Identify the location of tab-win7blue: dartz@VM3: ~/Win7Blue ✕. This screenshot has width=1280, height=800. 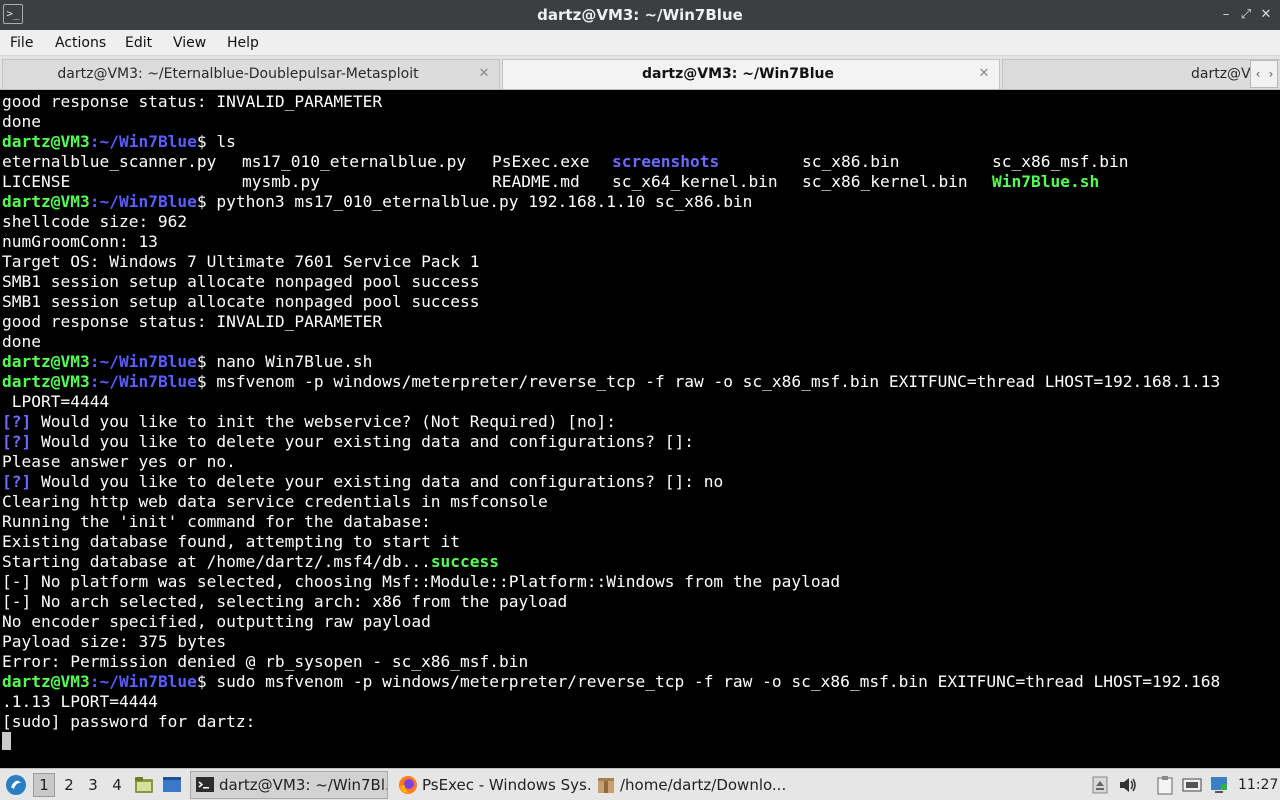
(751, 74).